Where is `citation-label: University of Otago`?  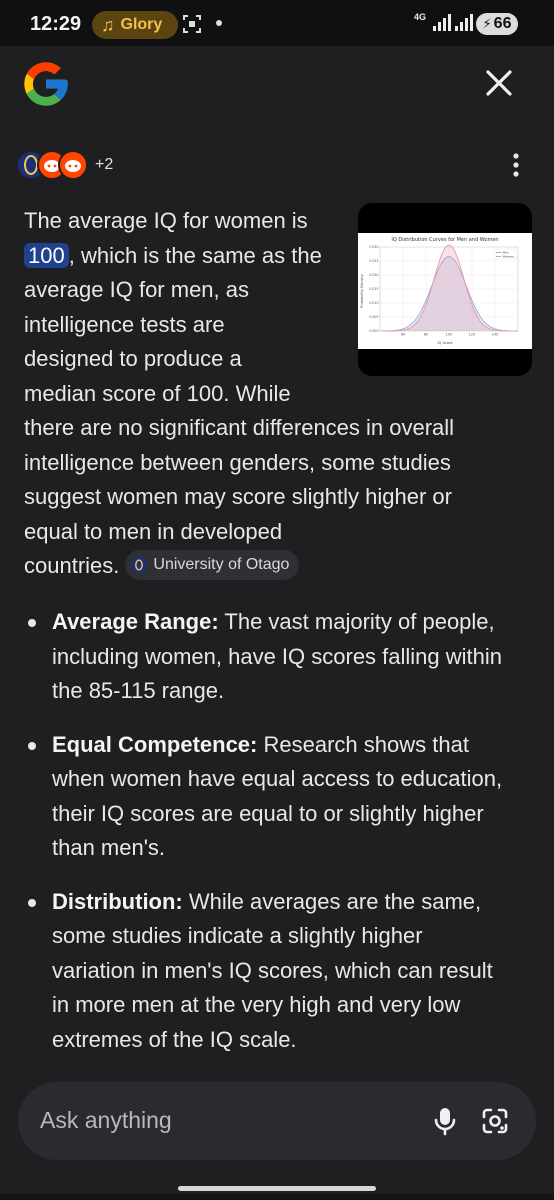 citation-label: University of Otago is located at coordinates (221, 564).